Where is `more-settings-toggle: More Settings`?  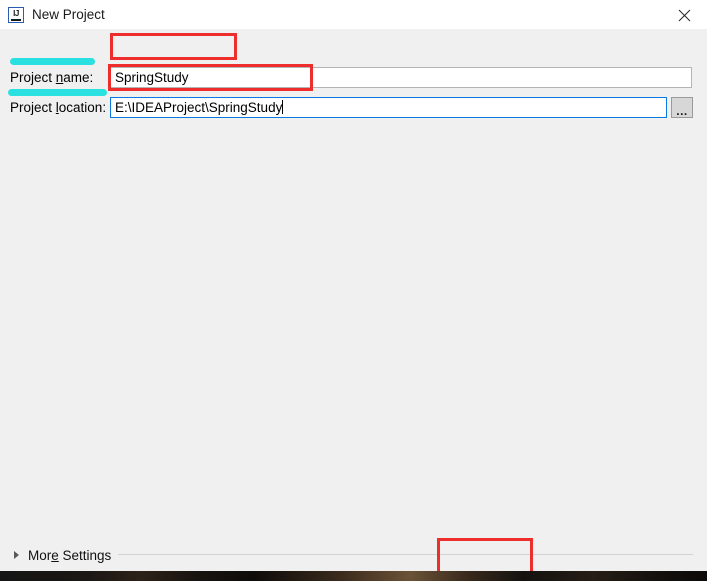 more-settings-toggle: More Settings is located at coordinates (62, 555).